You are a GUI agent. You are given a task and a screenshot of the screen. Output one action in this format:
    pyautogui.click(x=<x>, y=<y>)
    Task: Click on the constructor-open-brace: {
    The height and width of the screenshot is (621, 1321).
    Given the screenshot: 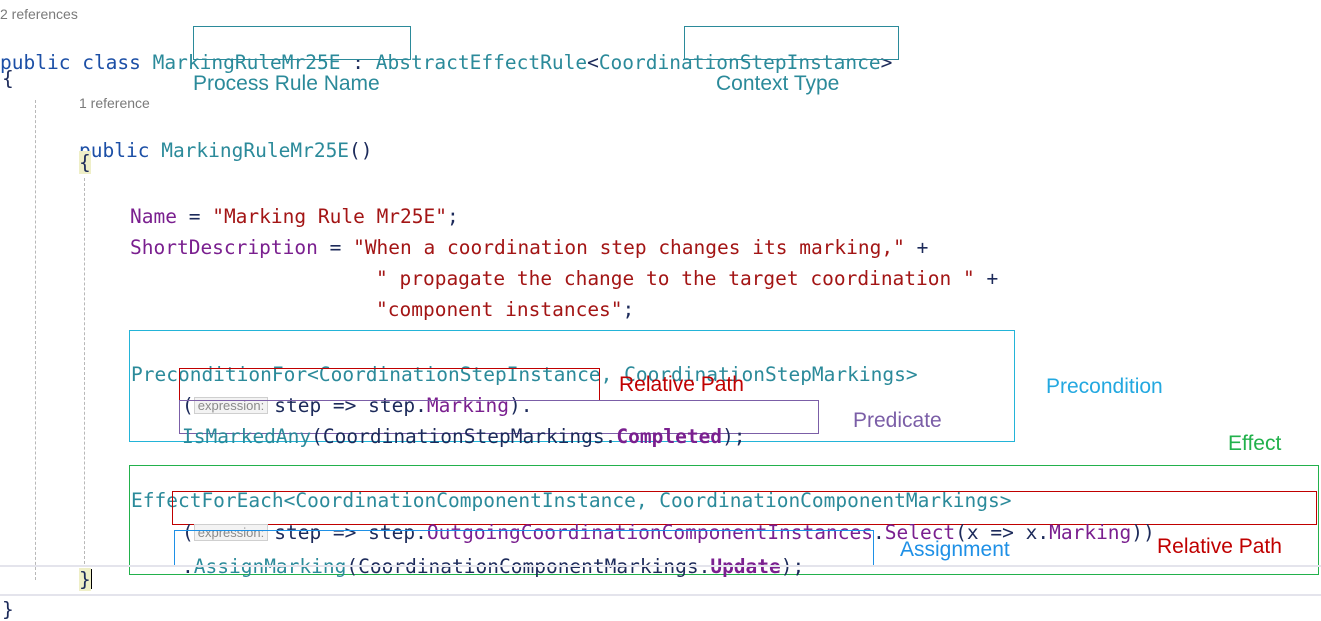 What is the action you would take?
    pyautogui.click(x=85, y=162)
    